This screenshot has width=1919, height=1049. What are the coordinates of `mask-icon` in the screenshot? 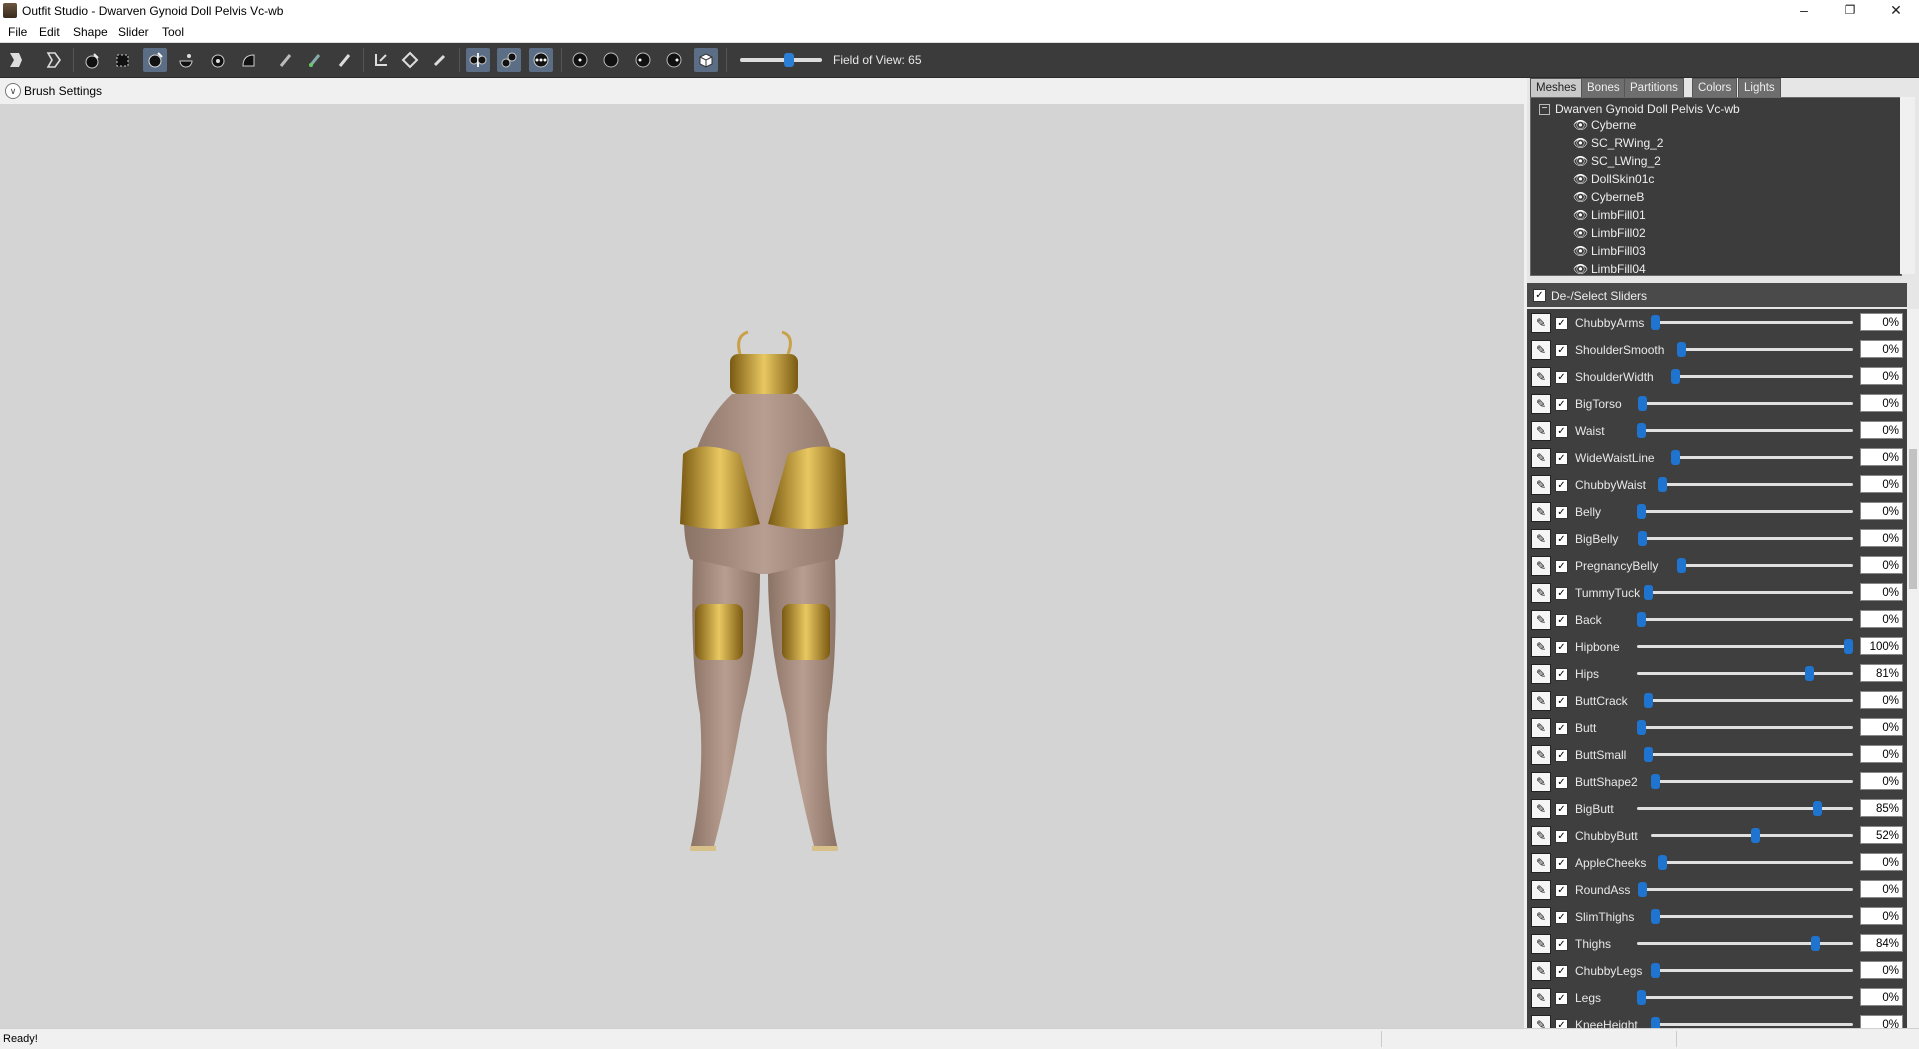 It's located at (123, 60).